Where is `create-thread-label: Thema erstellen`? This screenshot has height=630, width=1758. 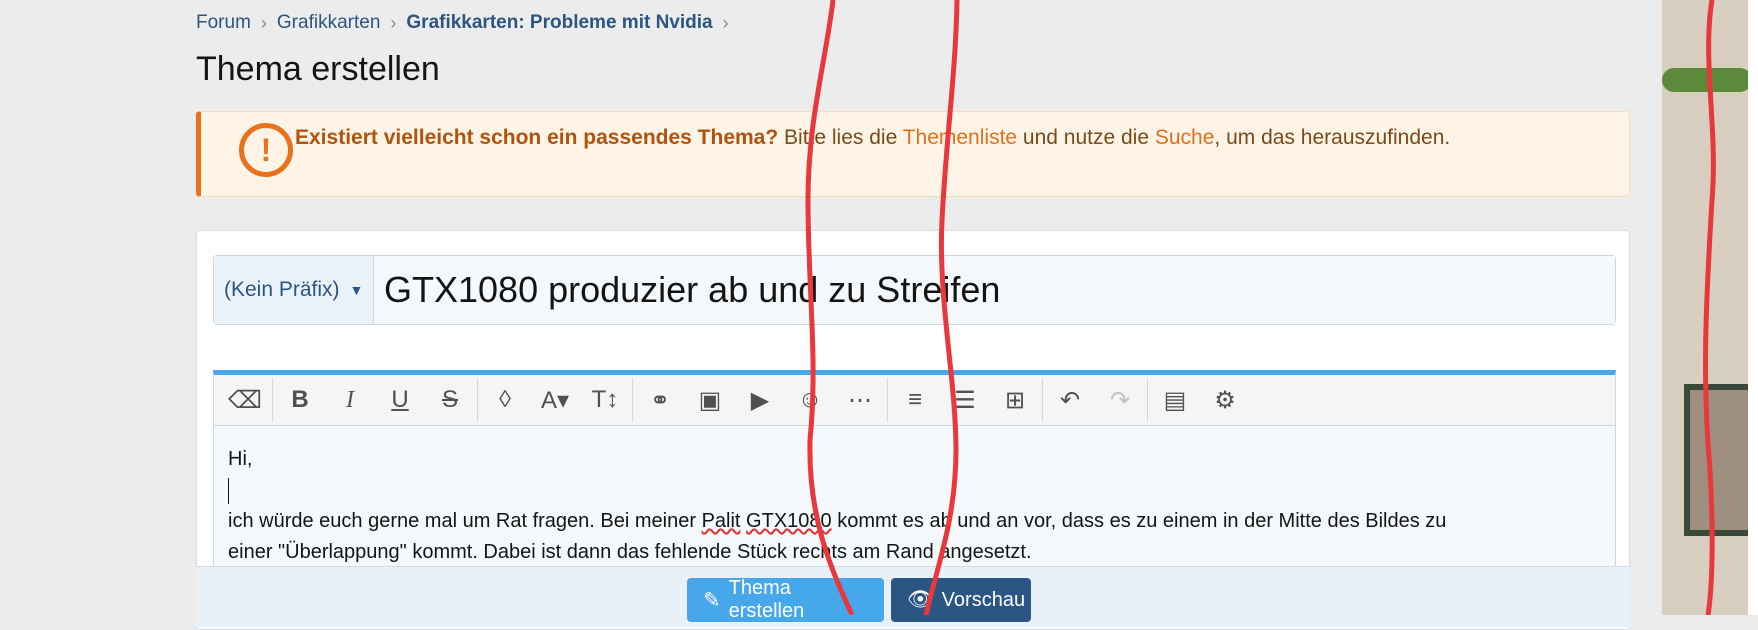 create-thread-label: Thema erstellen is located at coordinates (766, 599).